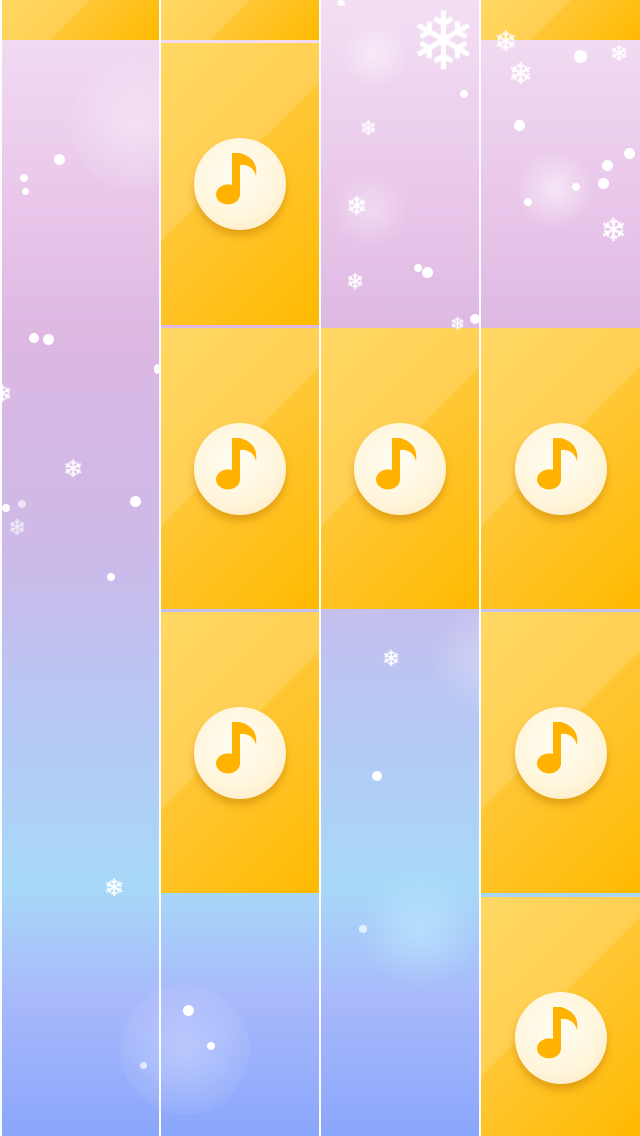 The width and height of the screenshot is (640, 1136). I want to click on tile-lane-4-partial, so click(560, 20).